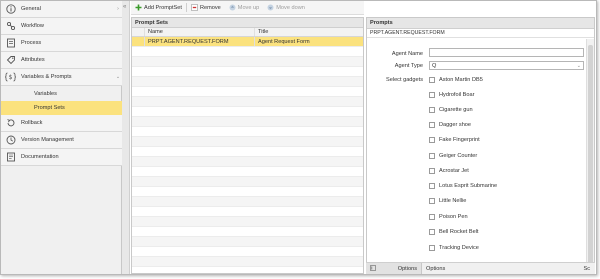 The width and height of the screenshot is (600, 279). I want to click on sidebar-item-general: General ›, so click(61, 9).